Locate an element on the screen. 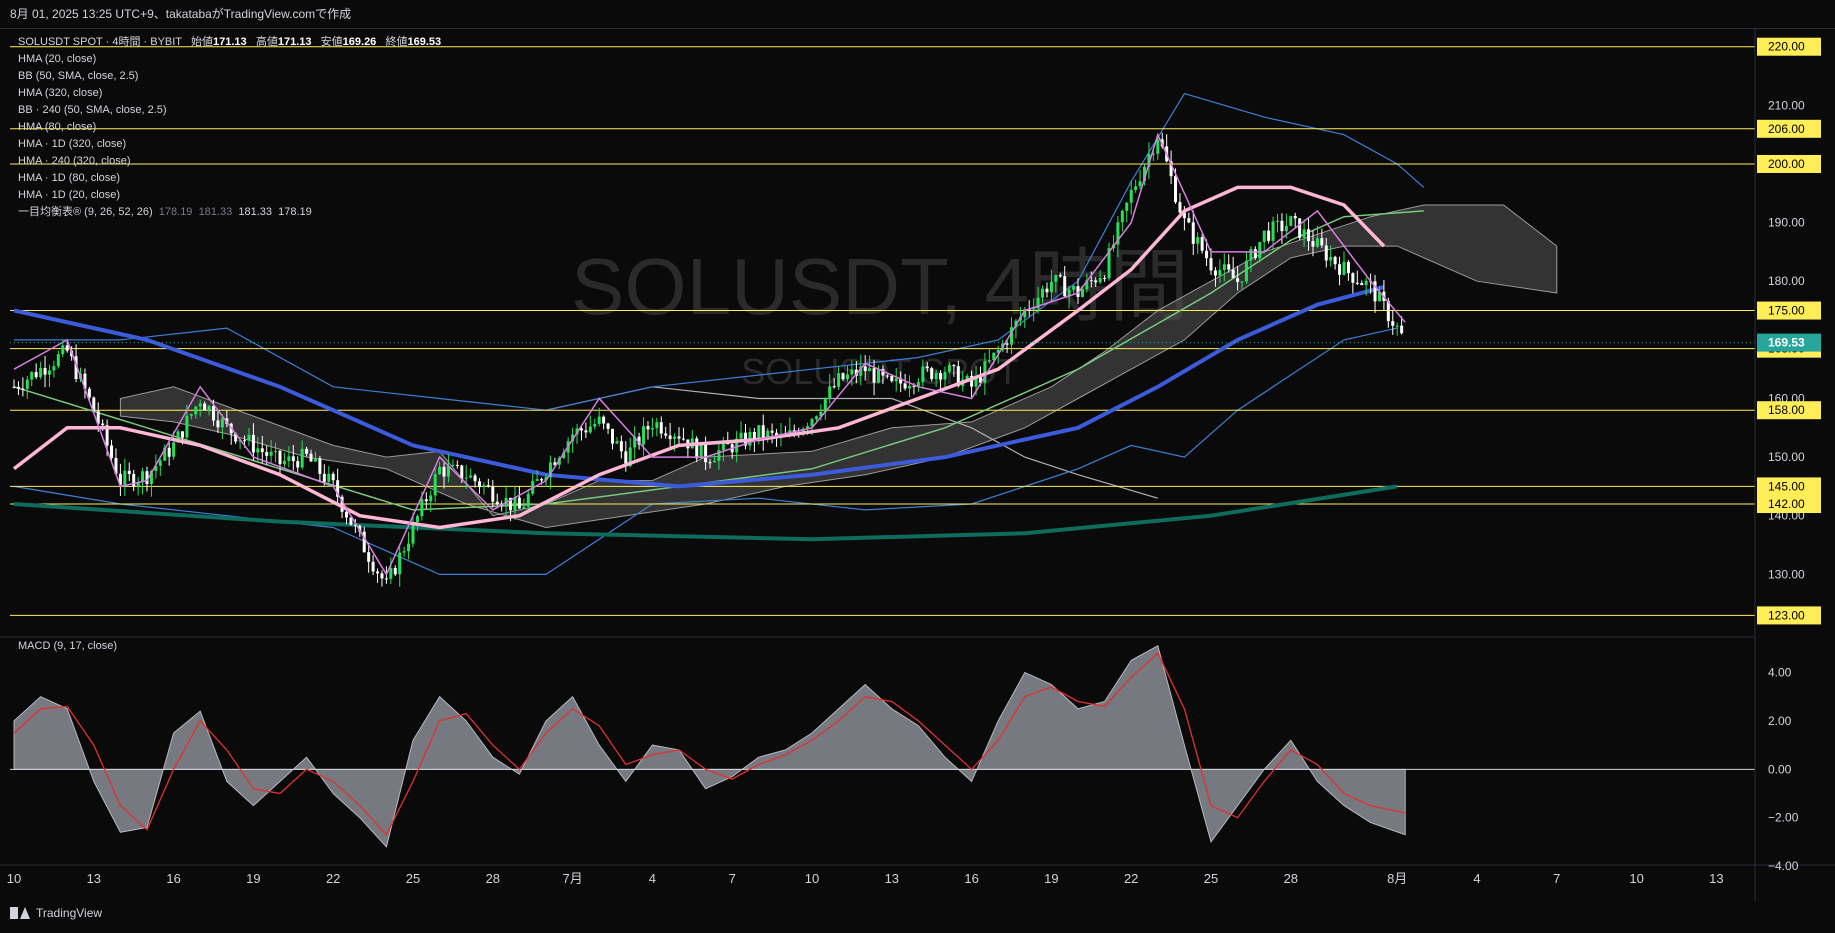  indicator-legend-row: HMA (320, close) is located at coordinates (229, 93).